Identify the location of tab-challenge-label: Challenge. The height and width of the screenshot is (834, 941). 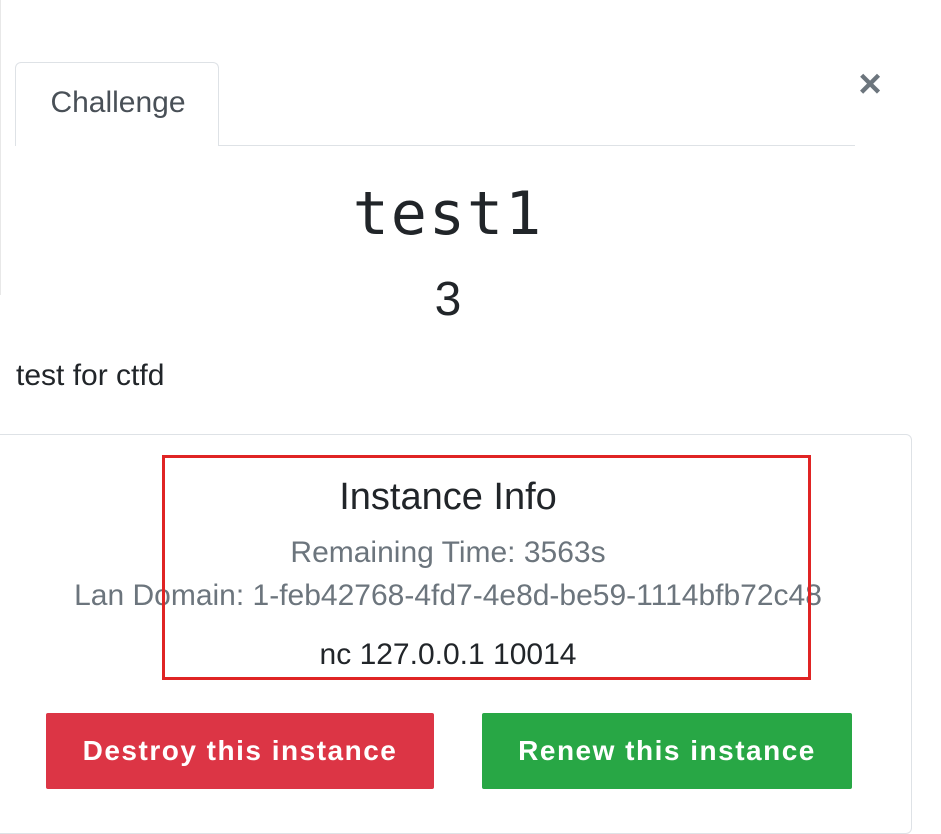
(118, 102).